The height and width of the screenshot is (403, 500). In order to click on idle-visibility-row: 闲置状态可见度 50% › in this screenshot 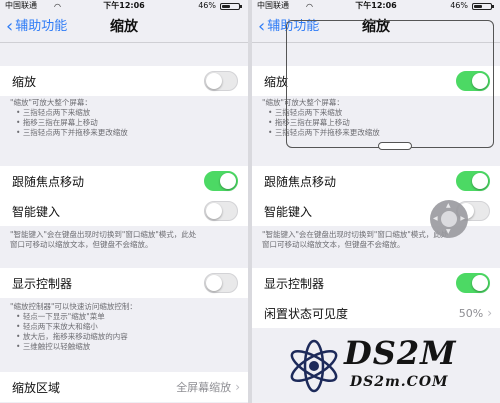, I will do `click(376, 313)`.